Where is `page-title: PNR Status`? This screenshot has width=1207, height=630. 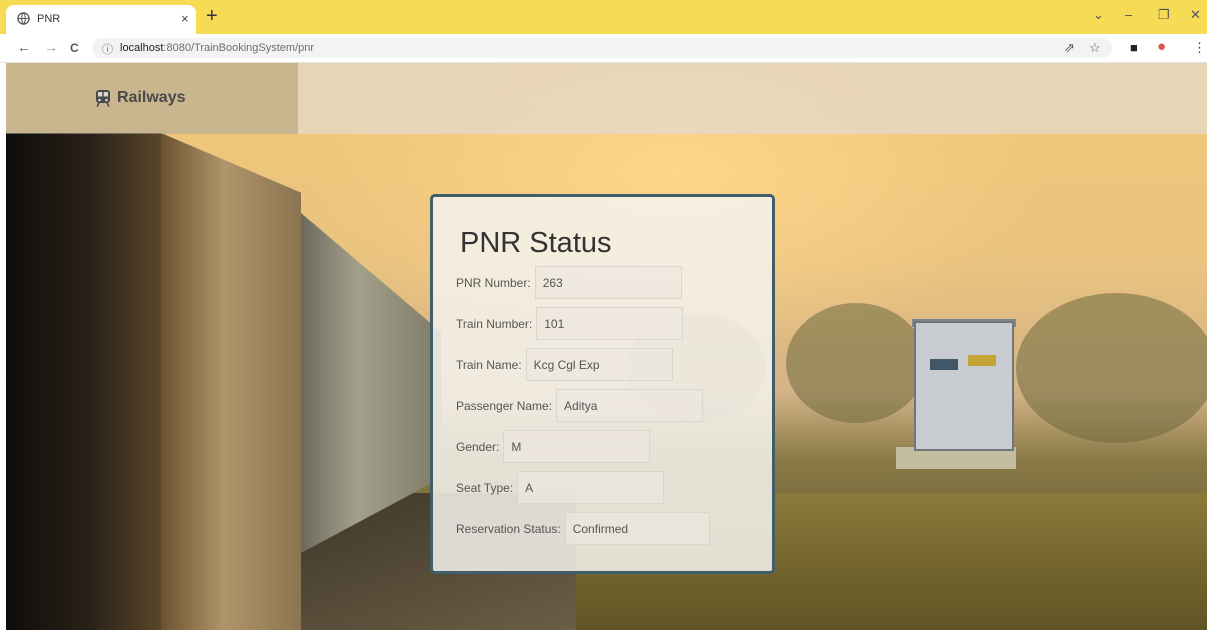 page-title: PNR Status is located at coordinates (536, 243).